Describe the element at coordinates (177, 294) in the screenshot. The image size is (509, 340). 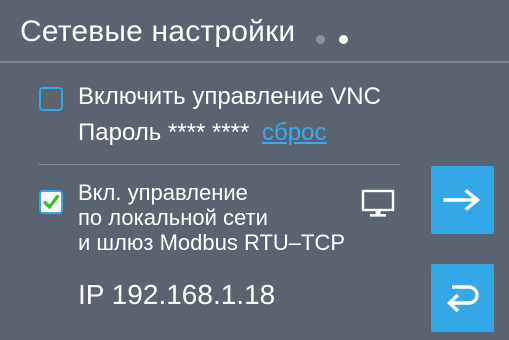
I see `ip-address: IP 192.168.1.18` at that location.